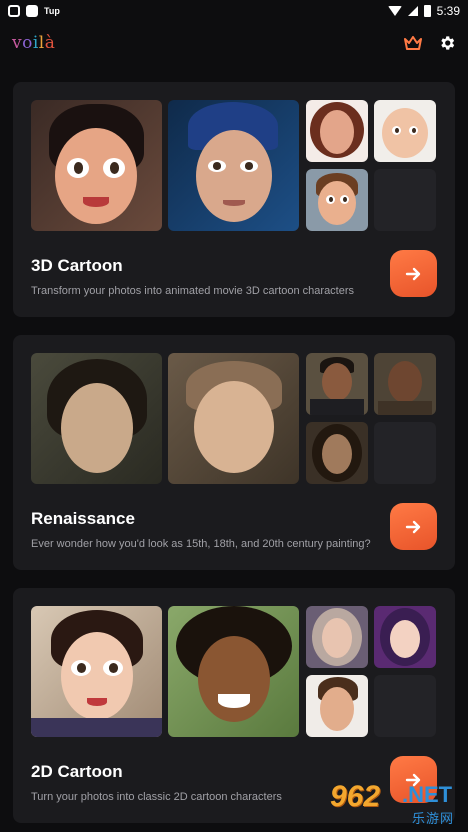 Image resolution: width=468 pixels, height=832 pixels. I want to click on battery-icon, so click(427, 11).